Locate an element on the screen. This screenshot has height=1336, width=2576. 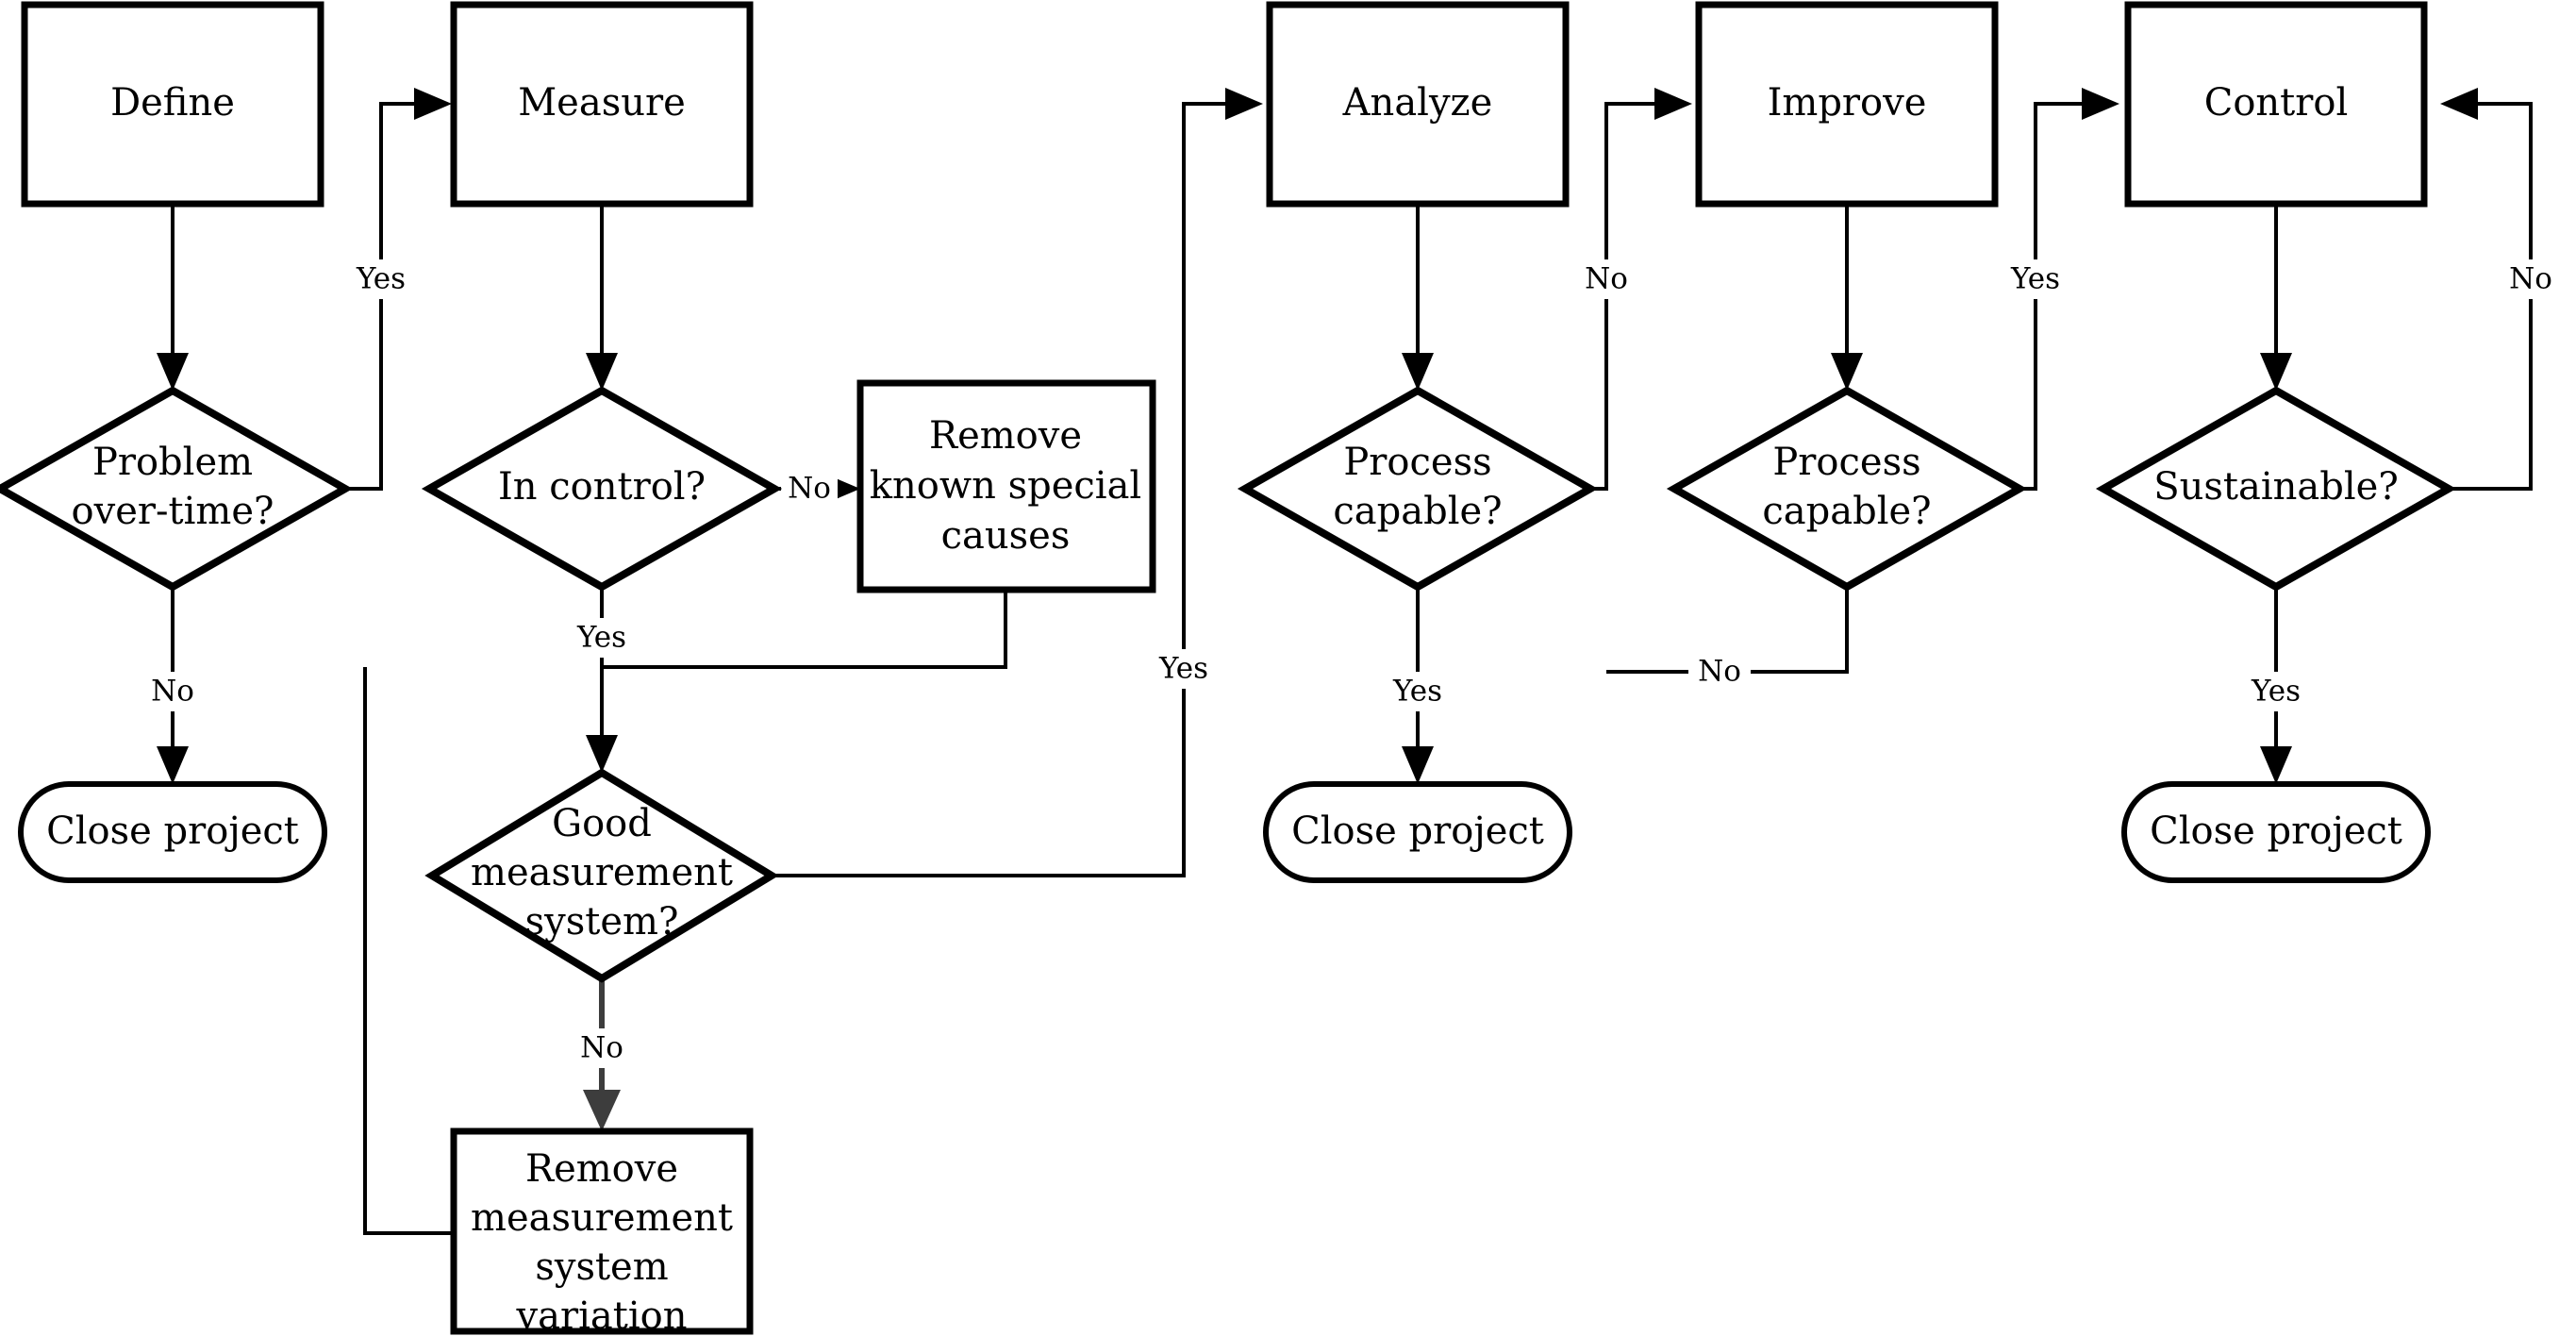
node-control: Control is located at coordinates (2276, 104).